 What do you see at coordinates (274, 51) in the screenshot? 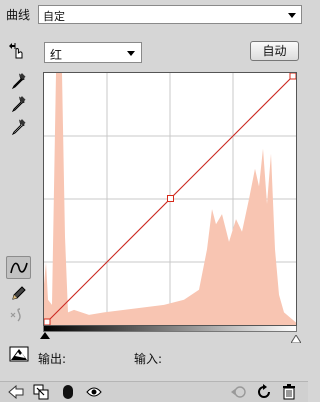
I see `auto-button: 自动` at bounding box center [274, 51].